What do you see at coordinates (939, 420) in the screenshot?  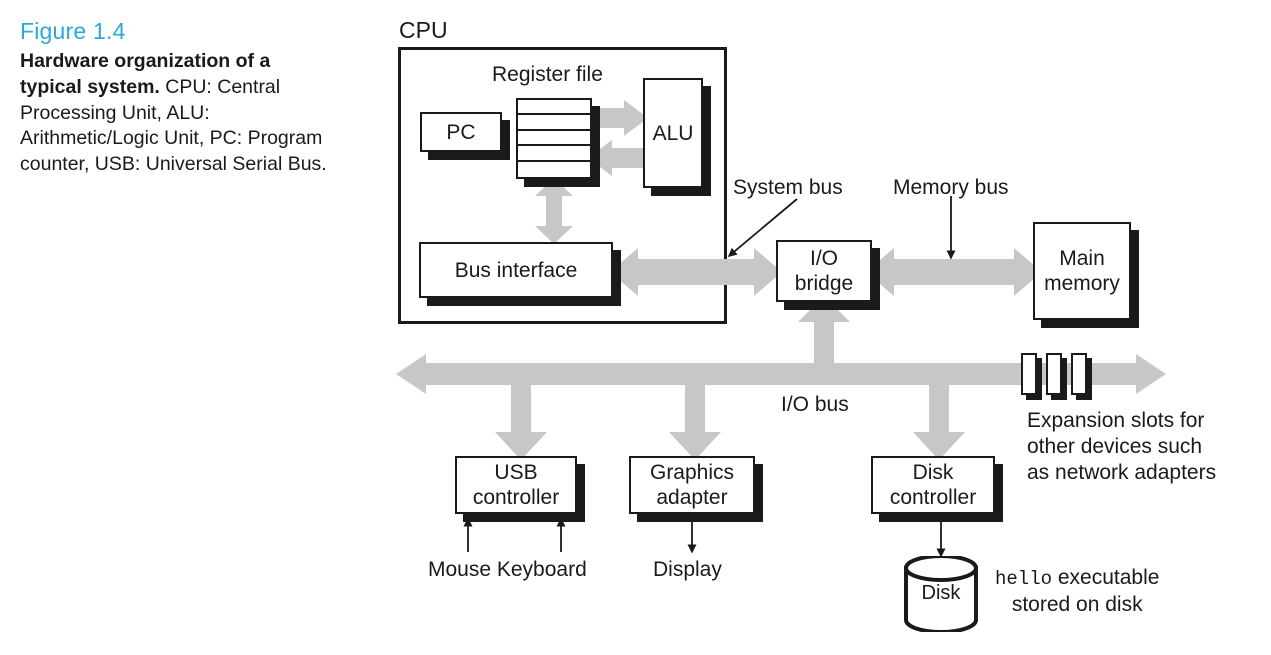 I see `iobus-to-disk-arrow` at bounding box center [939, 420].